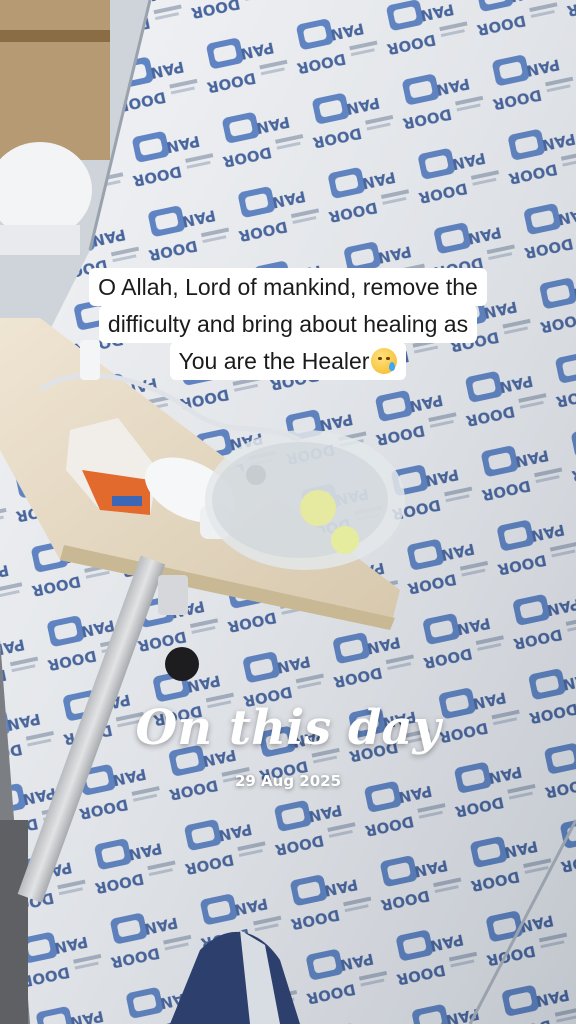 This screenshot has width=576, height=1024. I want to click on on-this-day-title: On this day, so click(288, 728).